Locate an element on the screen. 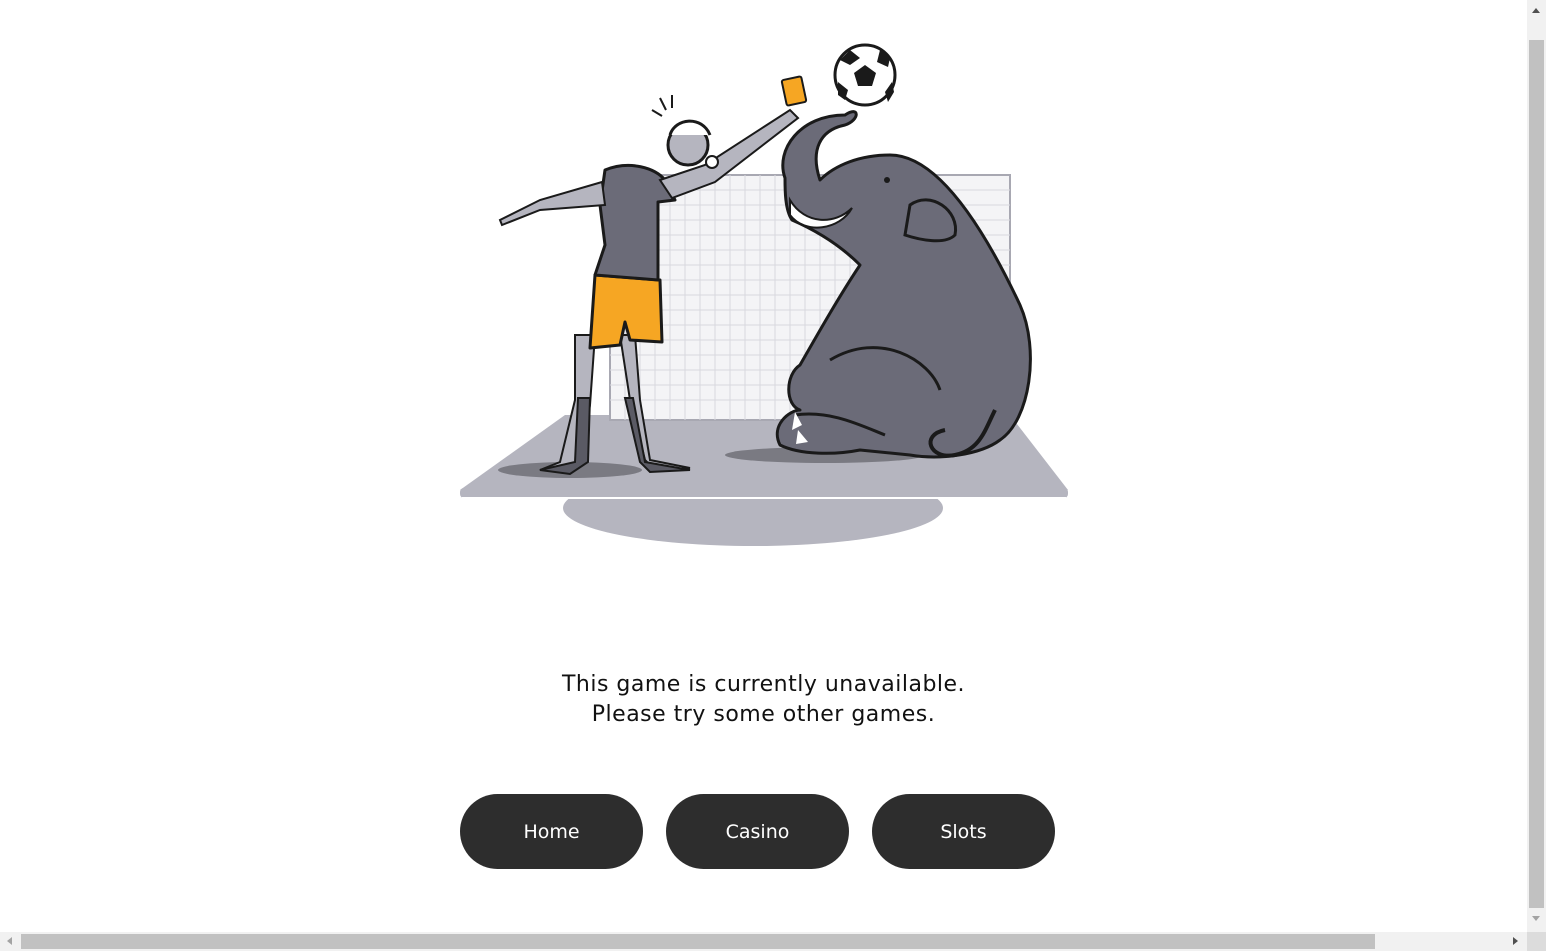  vertical-scroll-thumb is located at coordinates (1536, 474).